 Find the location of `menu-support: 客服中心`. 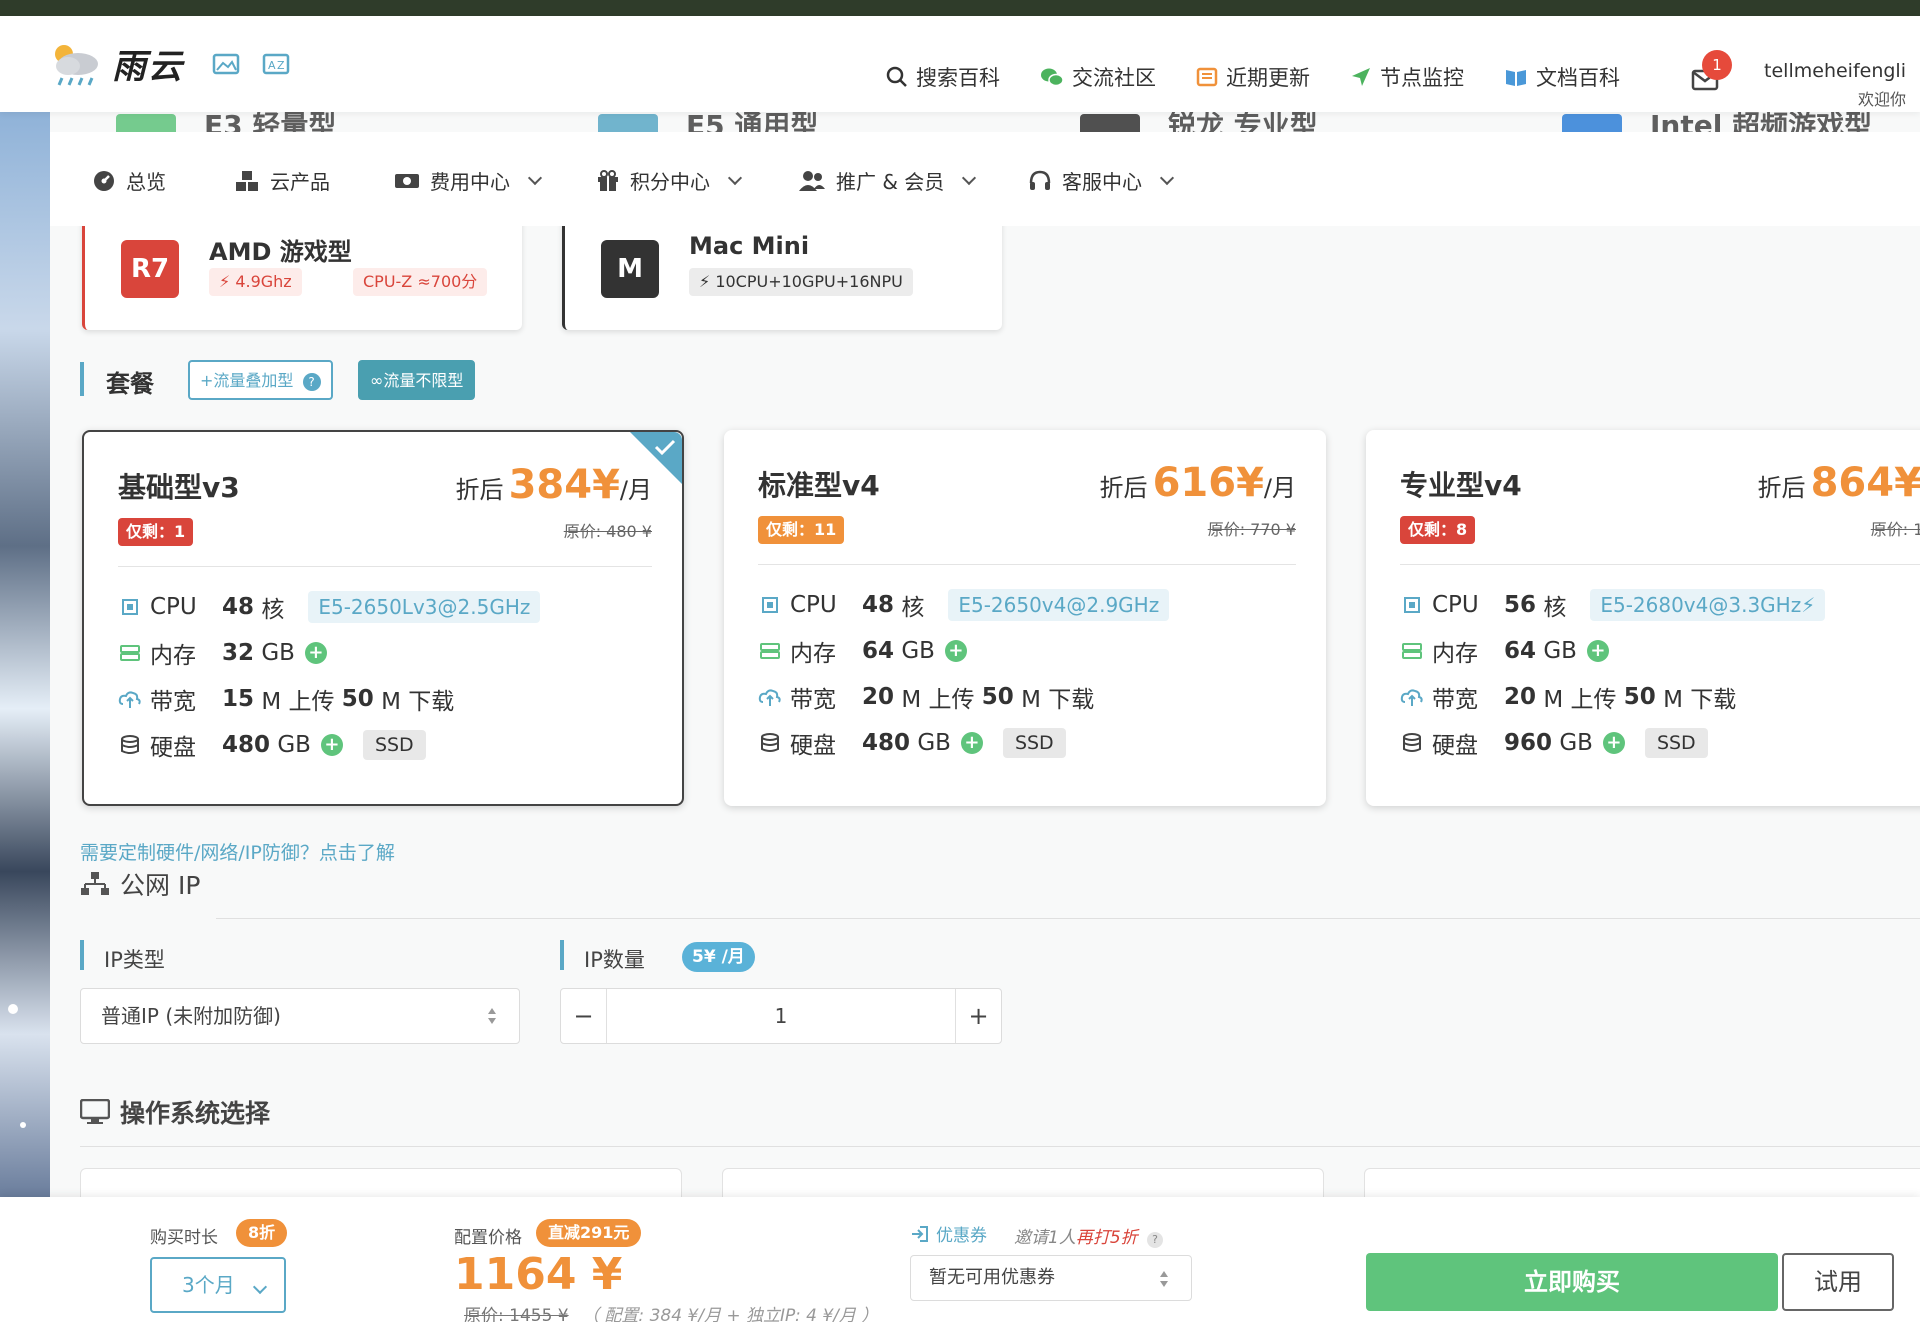

menu-support: 客服中心 is located at coordinates (1101, 180).